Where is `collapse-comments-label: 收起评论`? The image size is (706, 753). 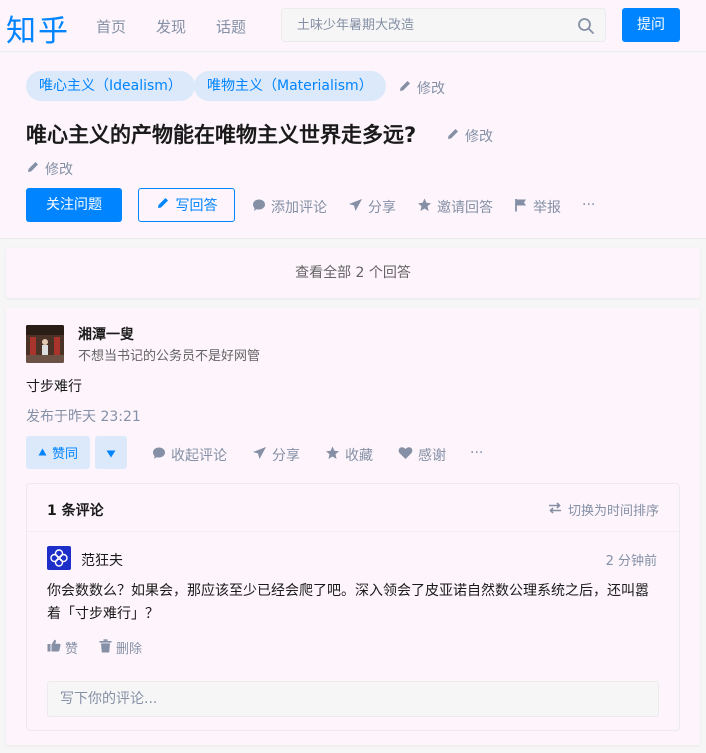
collapse-comments-label: 收起评论 is located at coordinates (199, 456).